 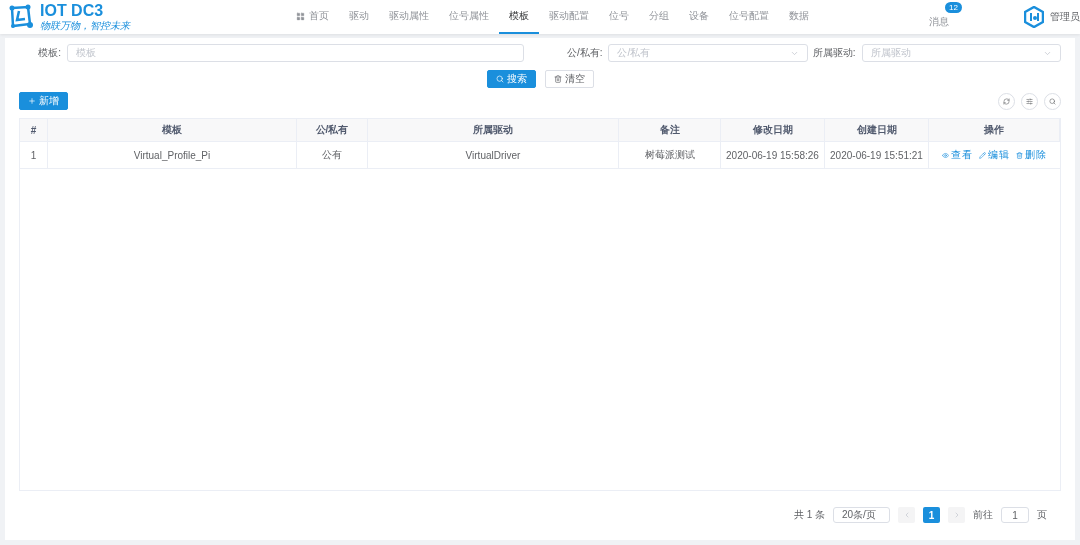 What do you see at coordinates (312, 17) in the screenshot?
I see `nav-tab: 首页` at bounding box center [312, 17].